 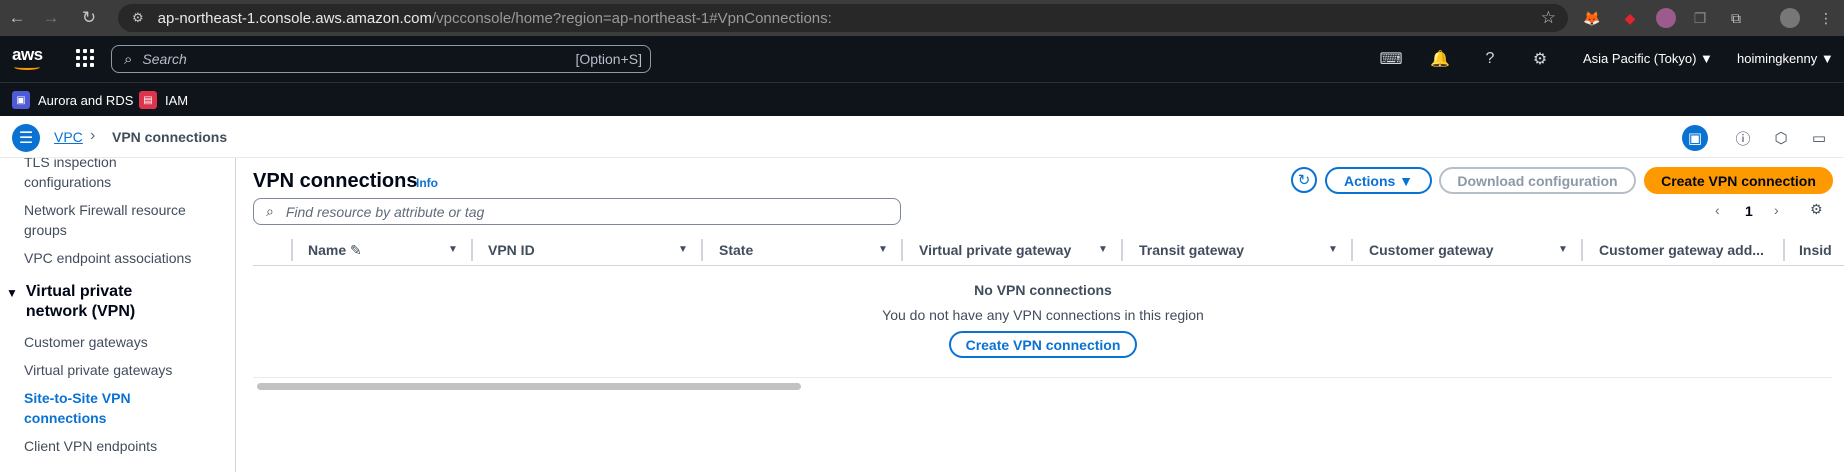 I want to click on purple-extension-icon, so click(x=1666, y=18).